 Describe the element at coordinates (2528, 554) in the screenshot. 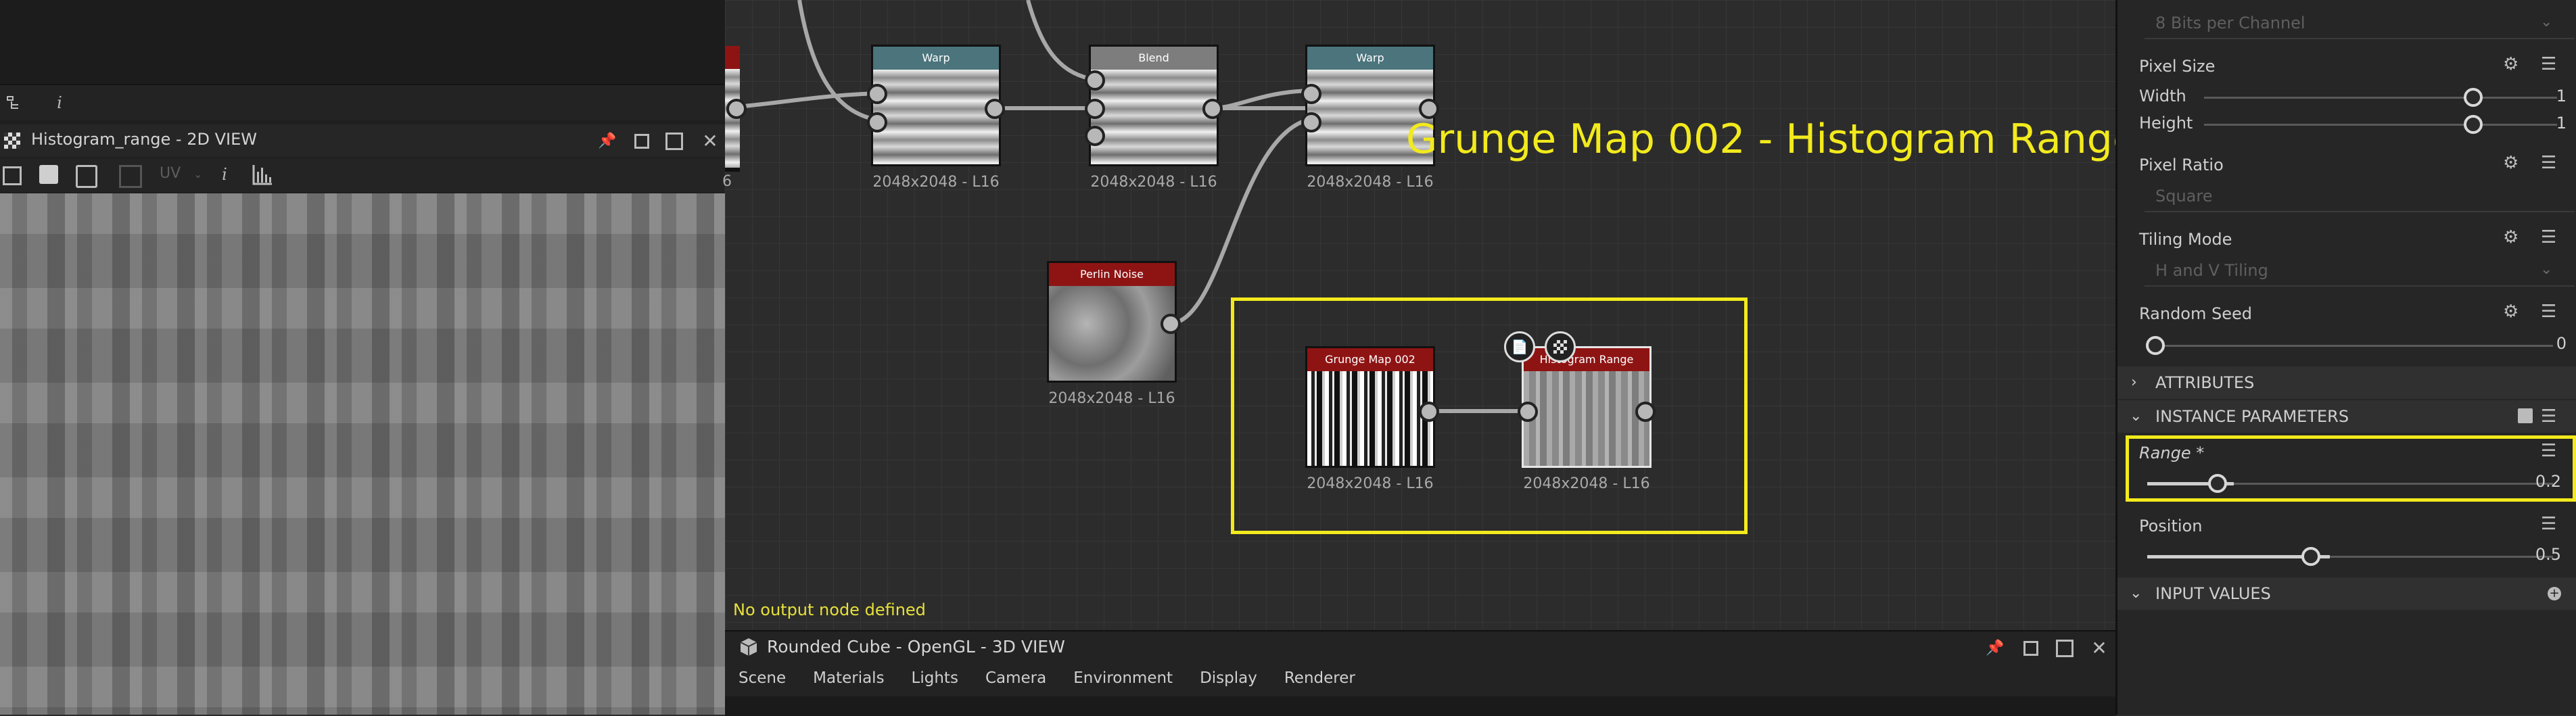

I see `position-value: 0.5` at that location.